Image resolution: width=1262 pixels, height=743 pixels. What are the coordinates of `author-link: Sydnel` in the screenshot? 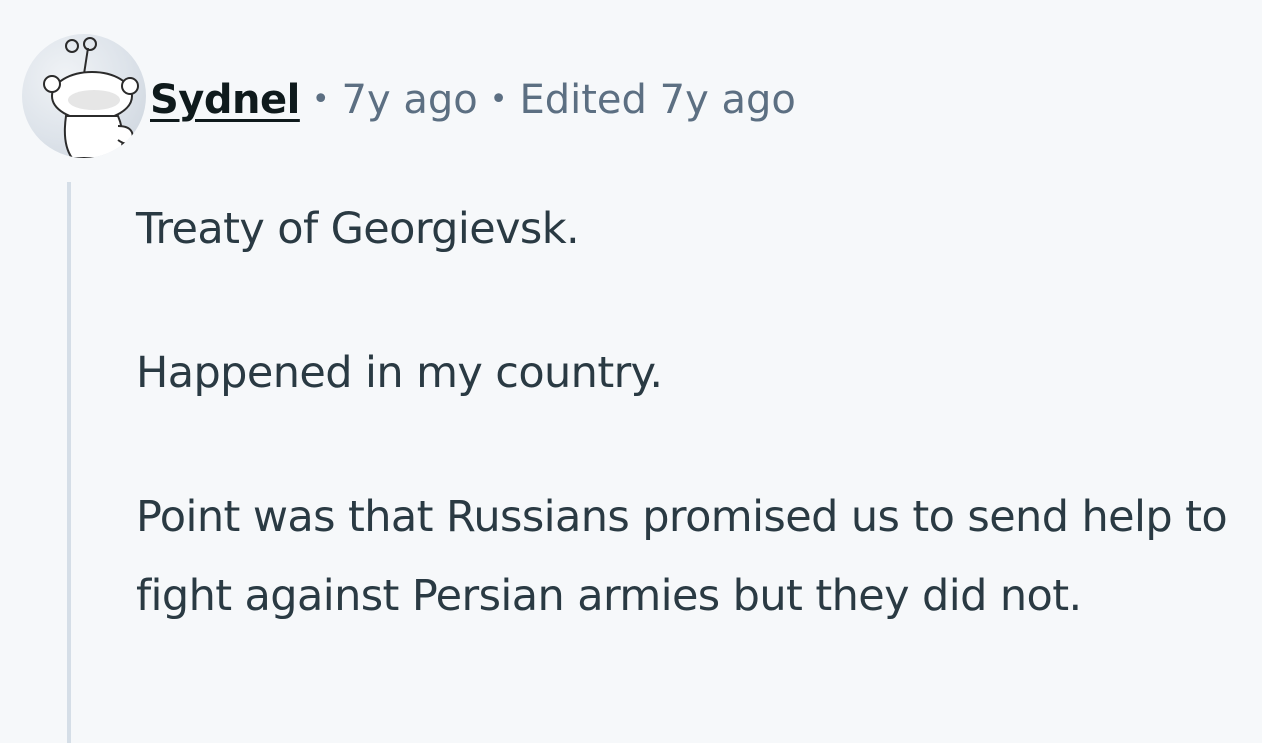 It's located at (225, 100).